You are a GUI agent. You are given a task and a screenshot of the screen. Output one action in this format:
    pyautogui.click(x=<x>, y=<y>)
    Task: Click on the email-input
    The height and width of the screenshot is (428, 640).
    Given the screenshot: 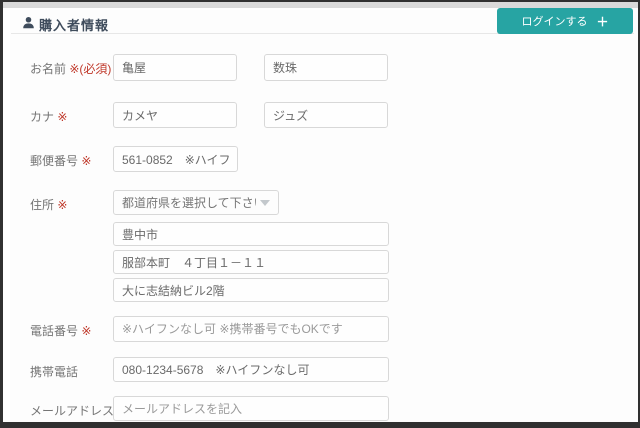 What is the action you would take?
    pyautogui.click(x=251, y=408)
    